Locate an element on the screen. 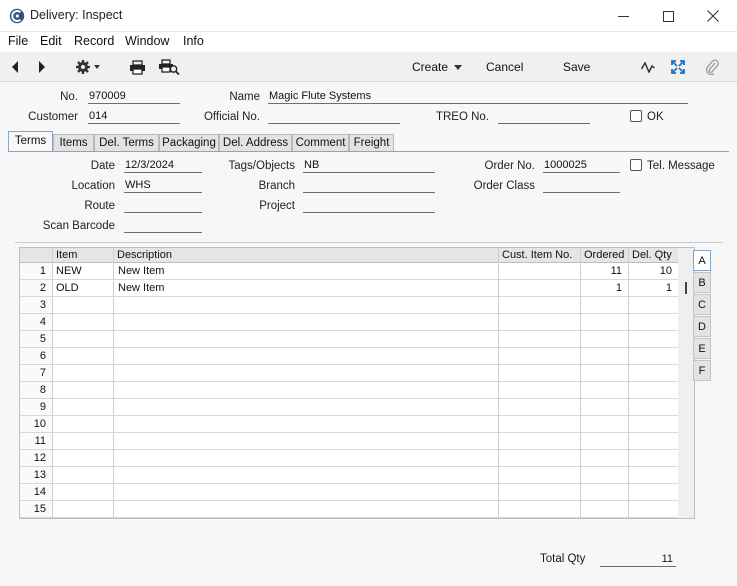 This screenshot has height=586, width=737. activity-icon is located at coordinates (648, 67).